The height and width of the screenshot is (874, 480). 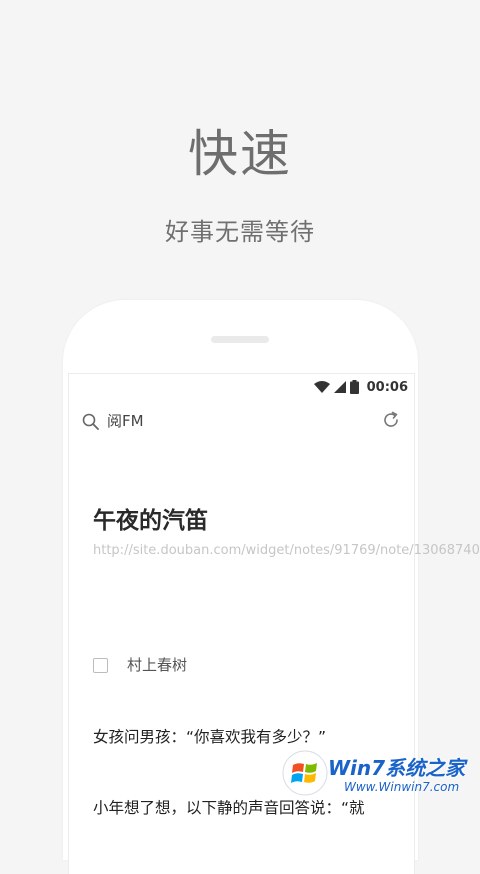 I want to click on status-time: 00:06, so click(x=387, y=387).